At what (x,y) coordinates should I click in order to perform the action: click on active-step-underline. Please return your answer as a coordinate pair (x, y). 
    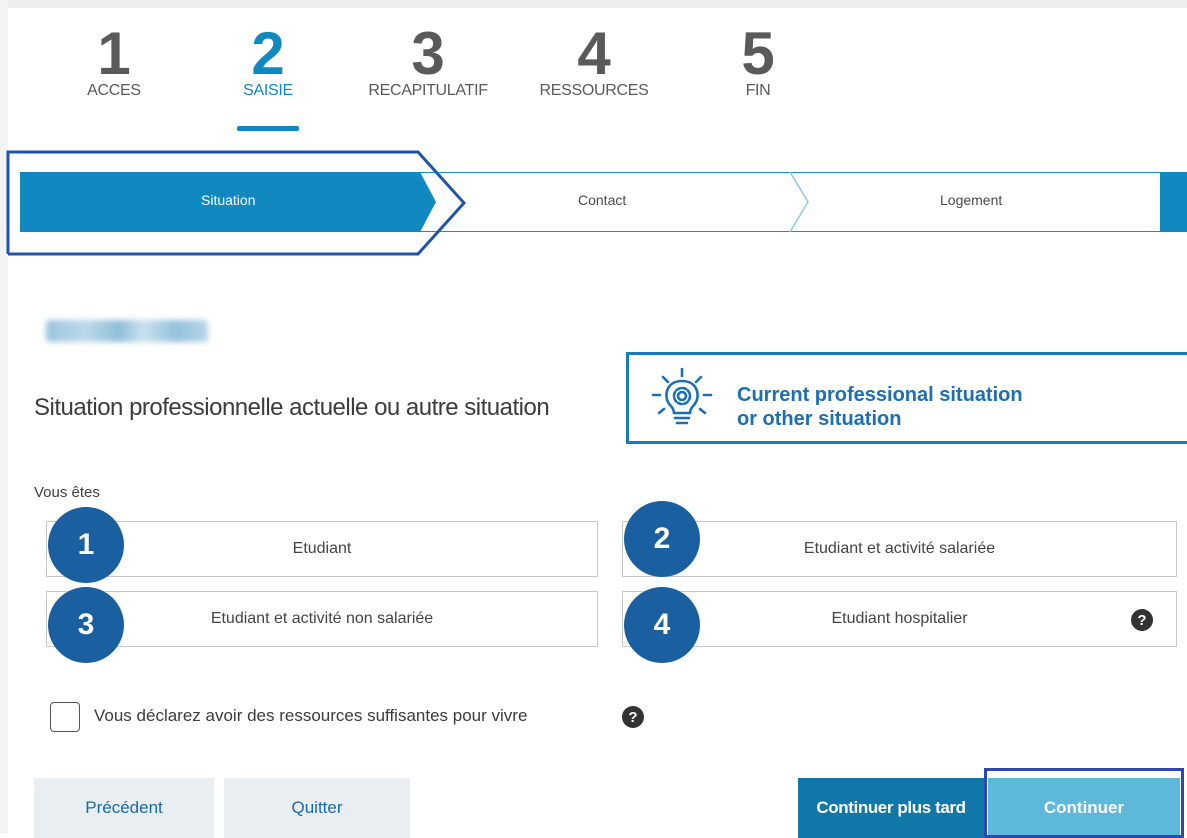
    Looking at the image, I should click on (268, 128).